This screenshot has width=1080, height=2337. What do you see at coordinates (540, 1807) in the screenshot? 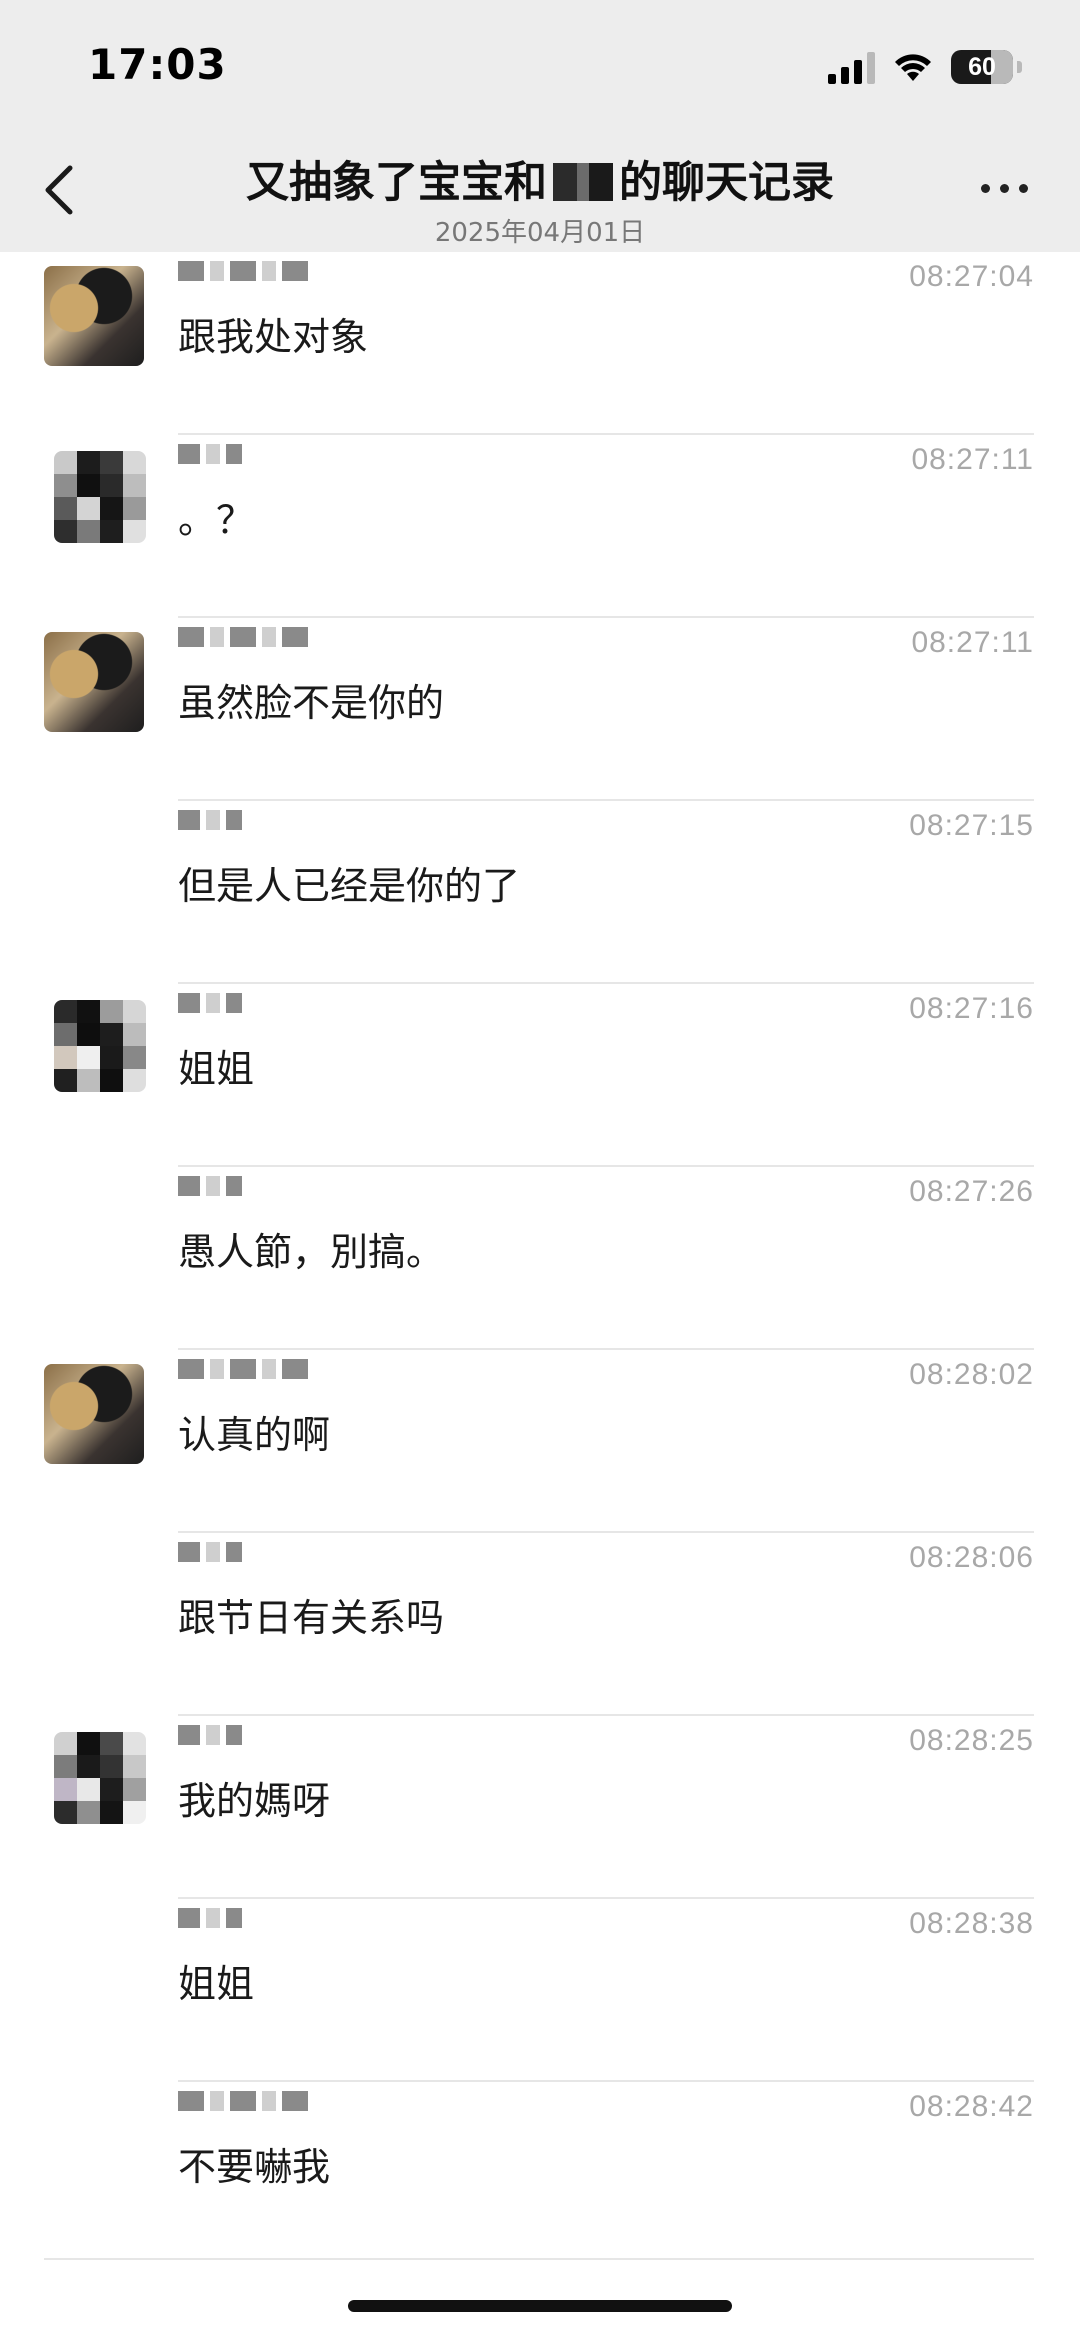
I see `message-row: 08:28:25 我的媽呀` at bounding box center [540, 1807].